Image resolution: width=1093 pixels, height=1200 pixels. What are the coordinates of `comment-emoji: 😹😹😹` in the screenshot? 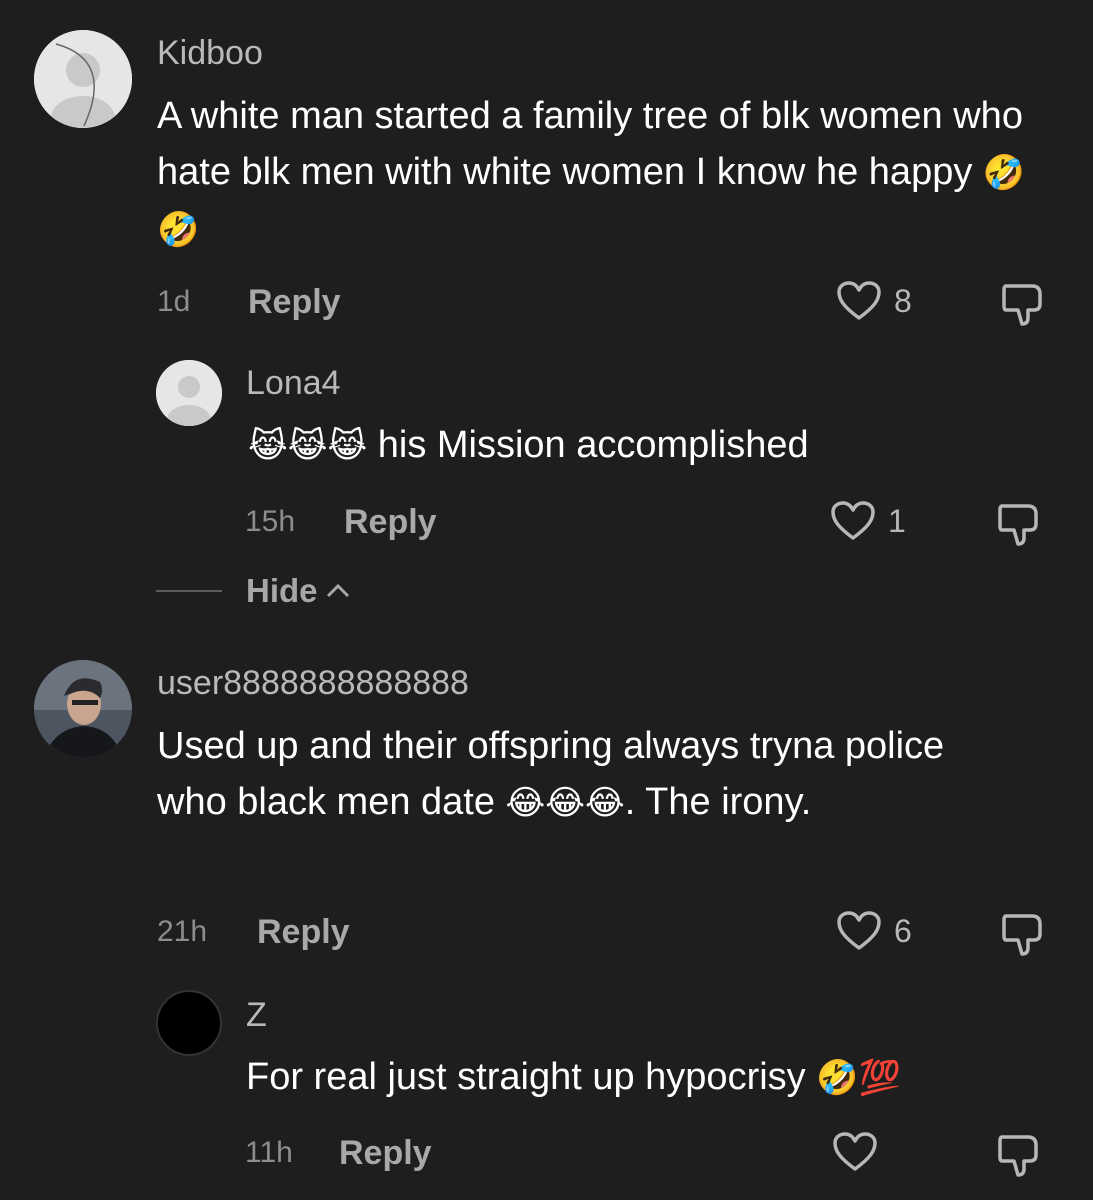 It's located at (308, 446).